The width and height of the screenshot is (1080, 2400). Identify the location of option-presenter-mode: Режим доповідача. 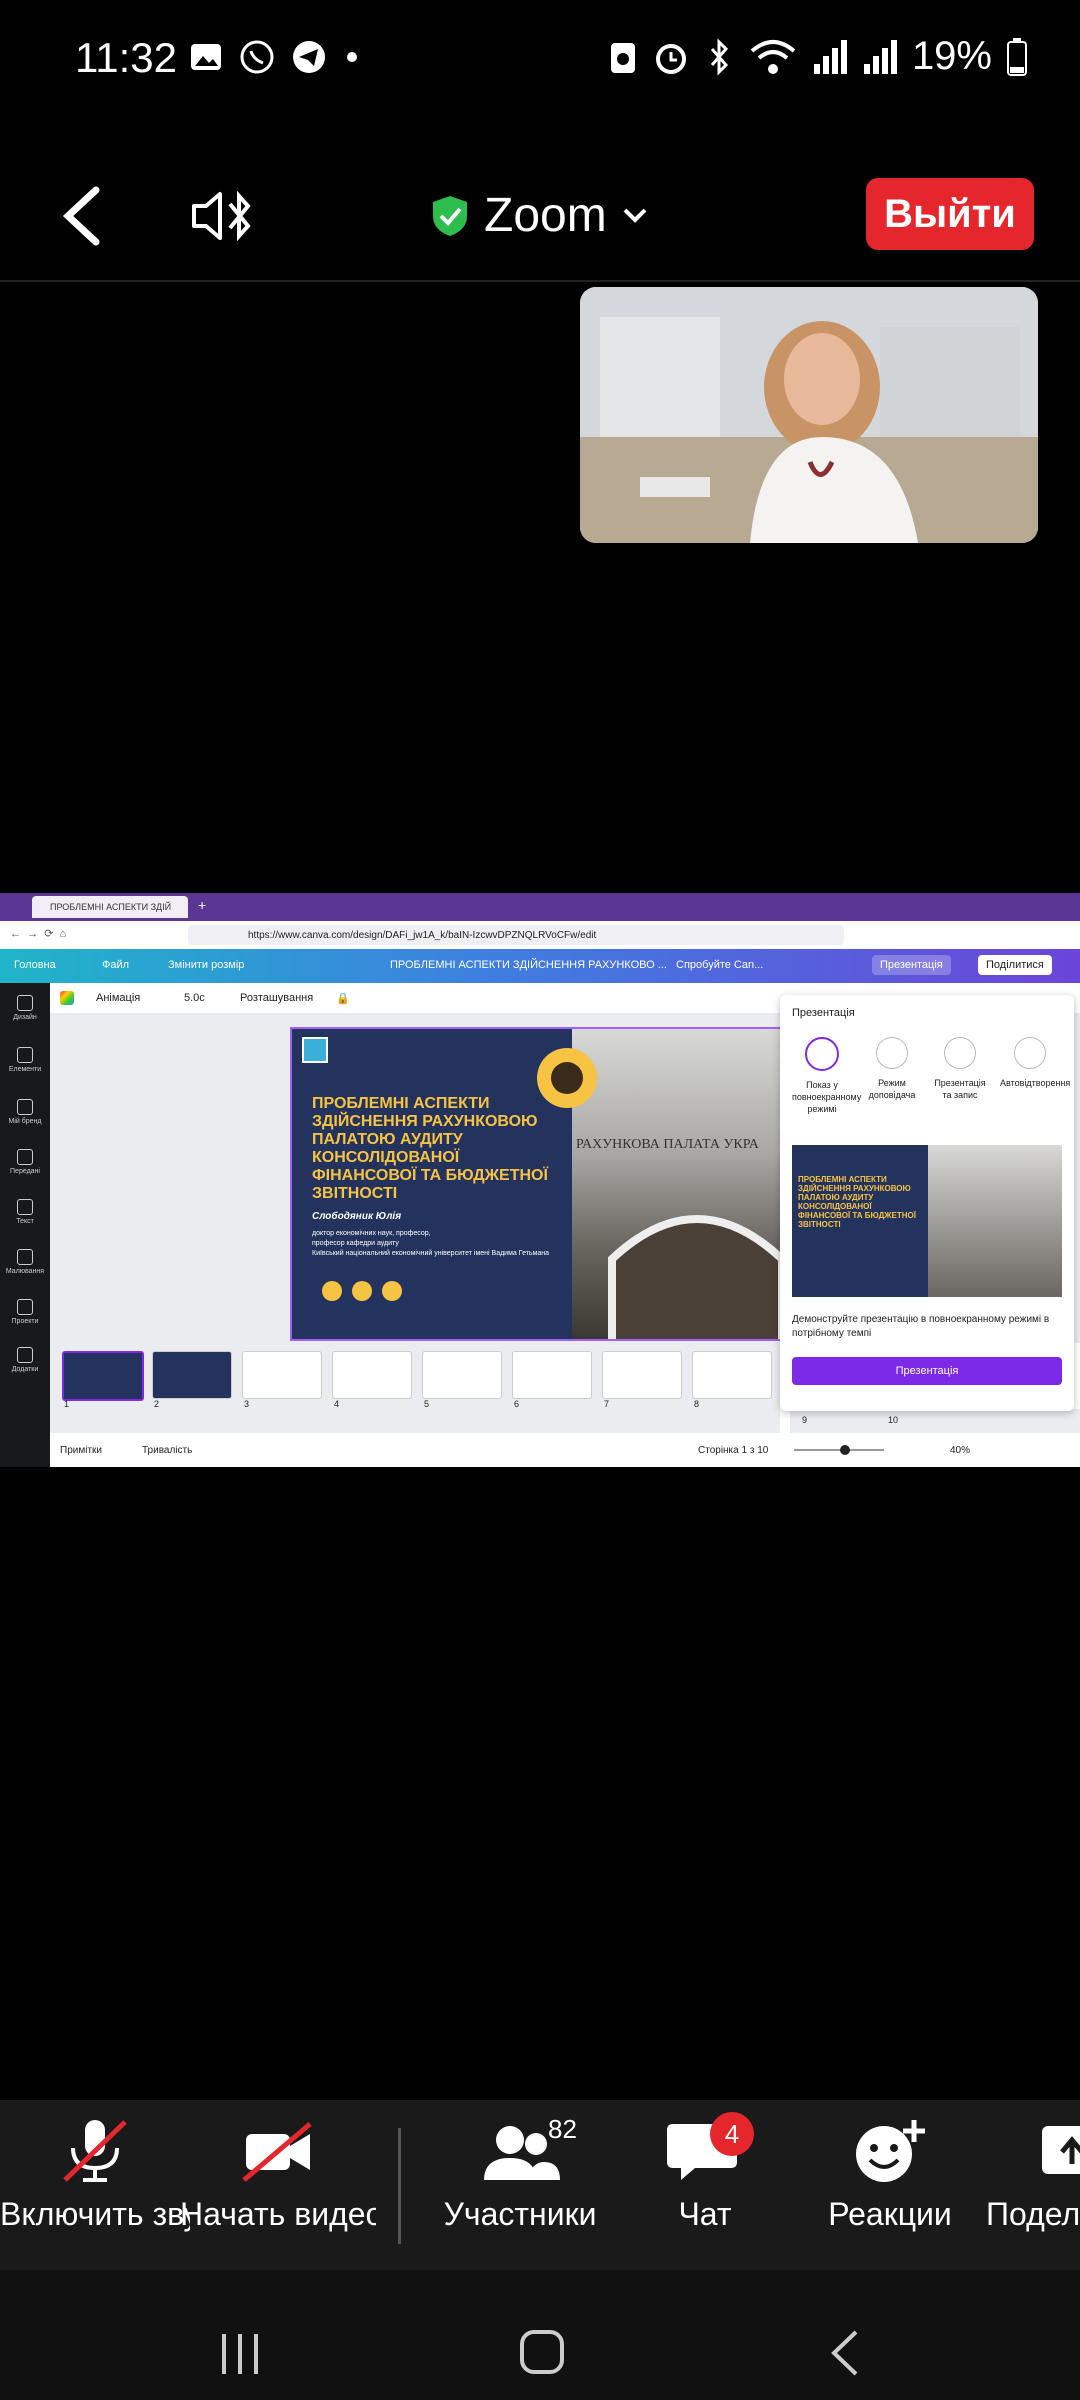
(892, 1069).